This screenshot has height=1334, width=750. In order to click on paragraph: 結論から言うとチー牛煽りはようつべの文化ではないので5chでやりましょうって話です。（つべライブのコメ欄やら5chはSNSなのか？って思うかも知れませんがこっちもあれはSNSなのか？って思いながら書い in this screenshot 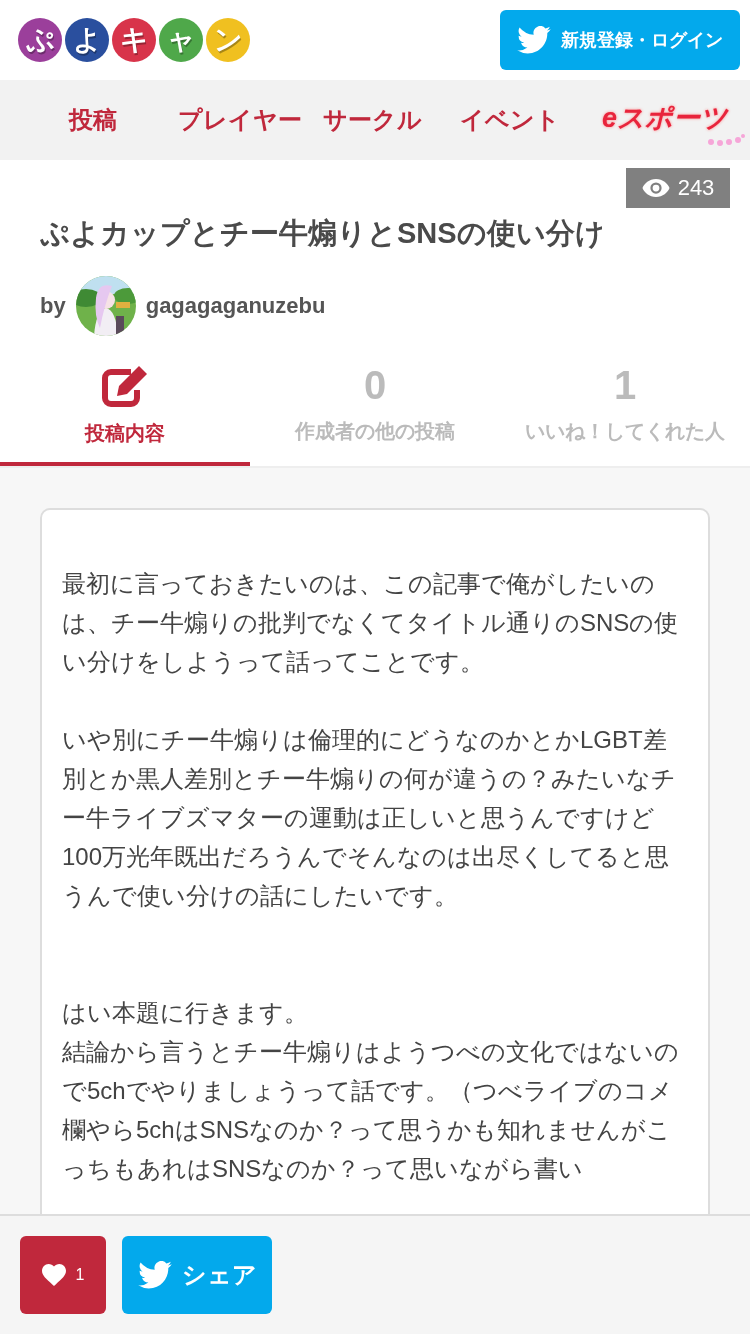, I will do `click(371, 1110)`.